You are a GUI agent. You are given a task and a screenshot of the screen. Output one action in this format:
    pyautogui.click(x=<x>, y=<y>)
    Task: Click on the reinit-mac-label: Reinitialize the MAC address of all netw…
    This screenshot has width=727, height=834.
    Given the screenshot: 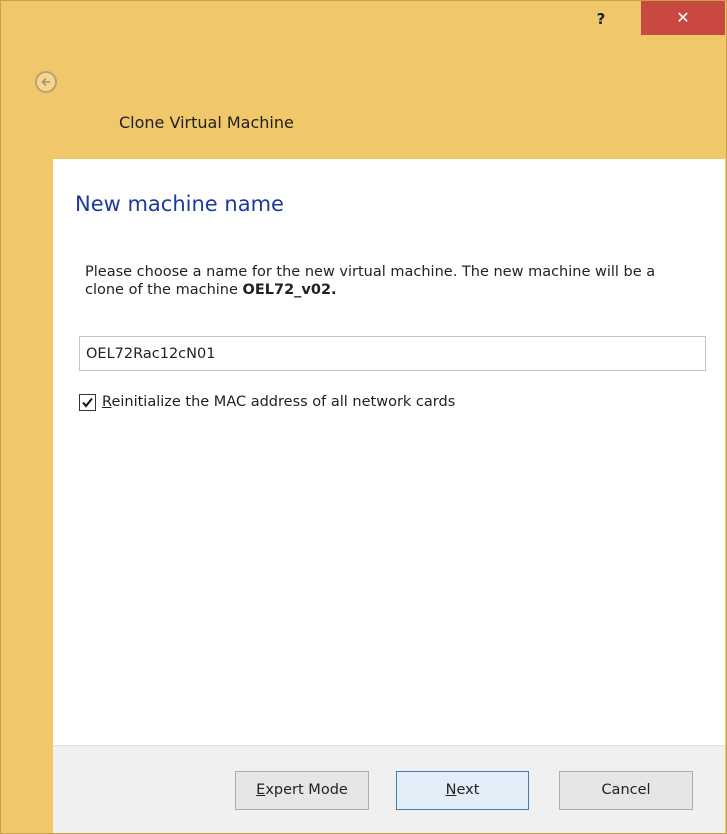 What is the action you would take?
    pyautogui.click(x=278, y=402)
    